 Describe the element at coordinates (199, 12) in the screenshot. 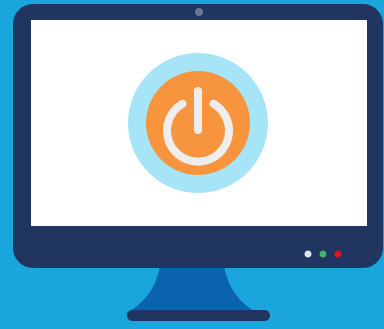

I see `webcam-dot` at that location.